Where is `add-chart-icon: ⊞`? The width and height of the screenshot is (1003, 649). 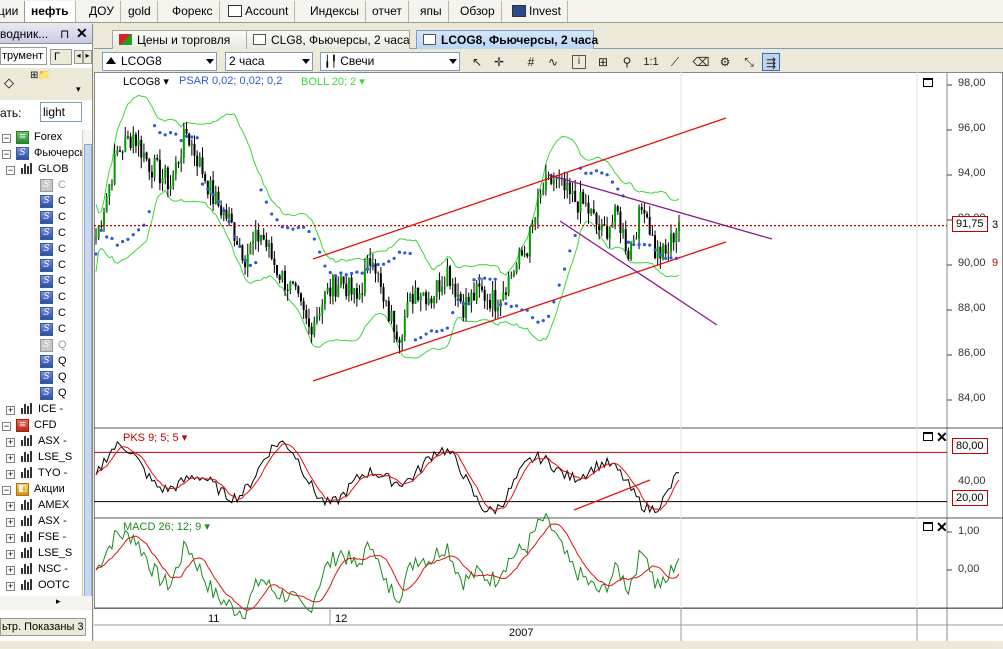 add-chart-icon: ⊞ is located at coordinates (603, 62).